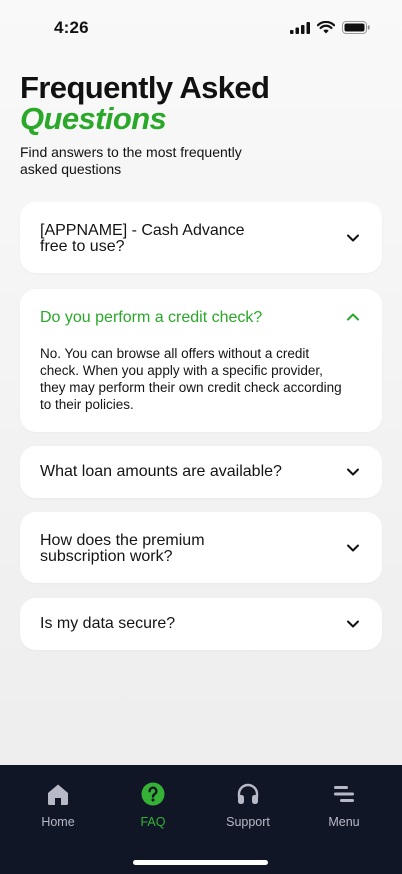 Image resolution: width=402 pixels, height=874 pixels. What do you see at coordinates (93, 118) in the screenshot?
I see `page-title-accent: Questions` at bounding box center [93, 118].